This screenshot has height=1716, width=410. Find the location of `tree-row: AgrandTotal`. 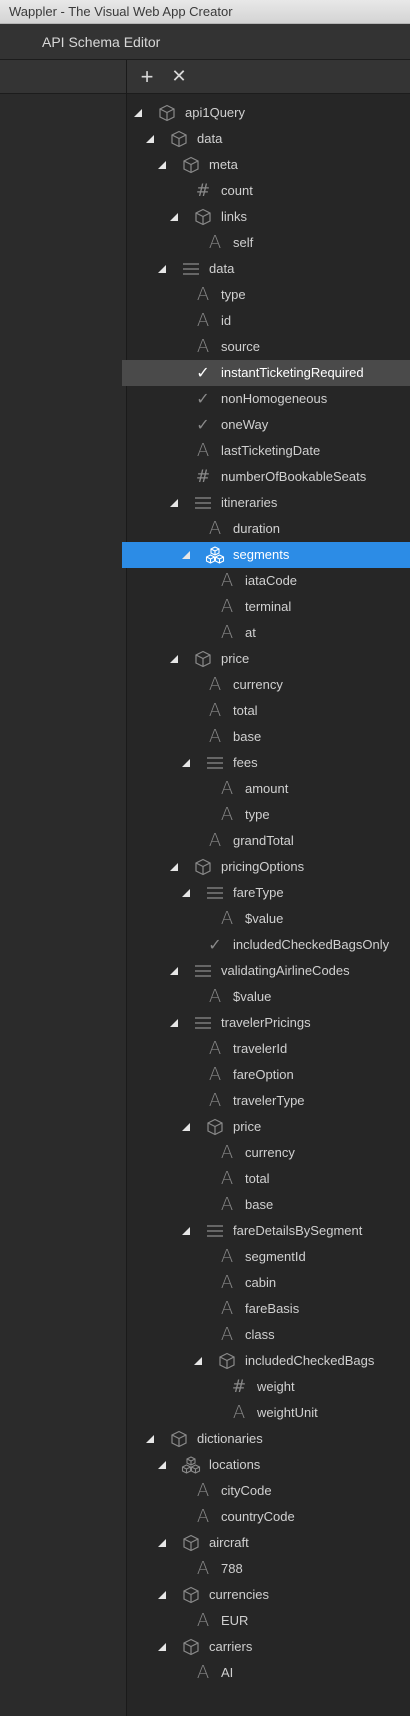

tree-row: AgrandTotal is located at coordinates (266, 841).